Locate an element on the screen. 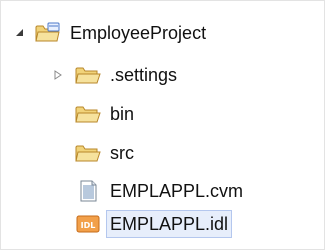 This screenshot has height=250, width=325. idl-file-icon: IDL is located at coordinates (88, 224).